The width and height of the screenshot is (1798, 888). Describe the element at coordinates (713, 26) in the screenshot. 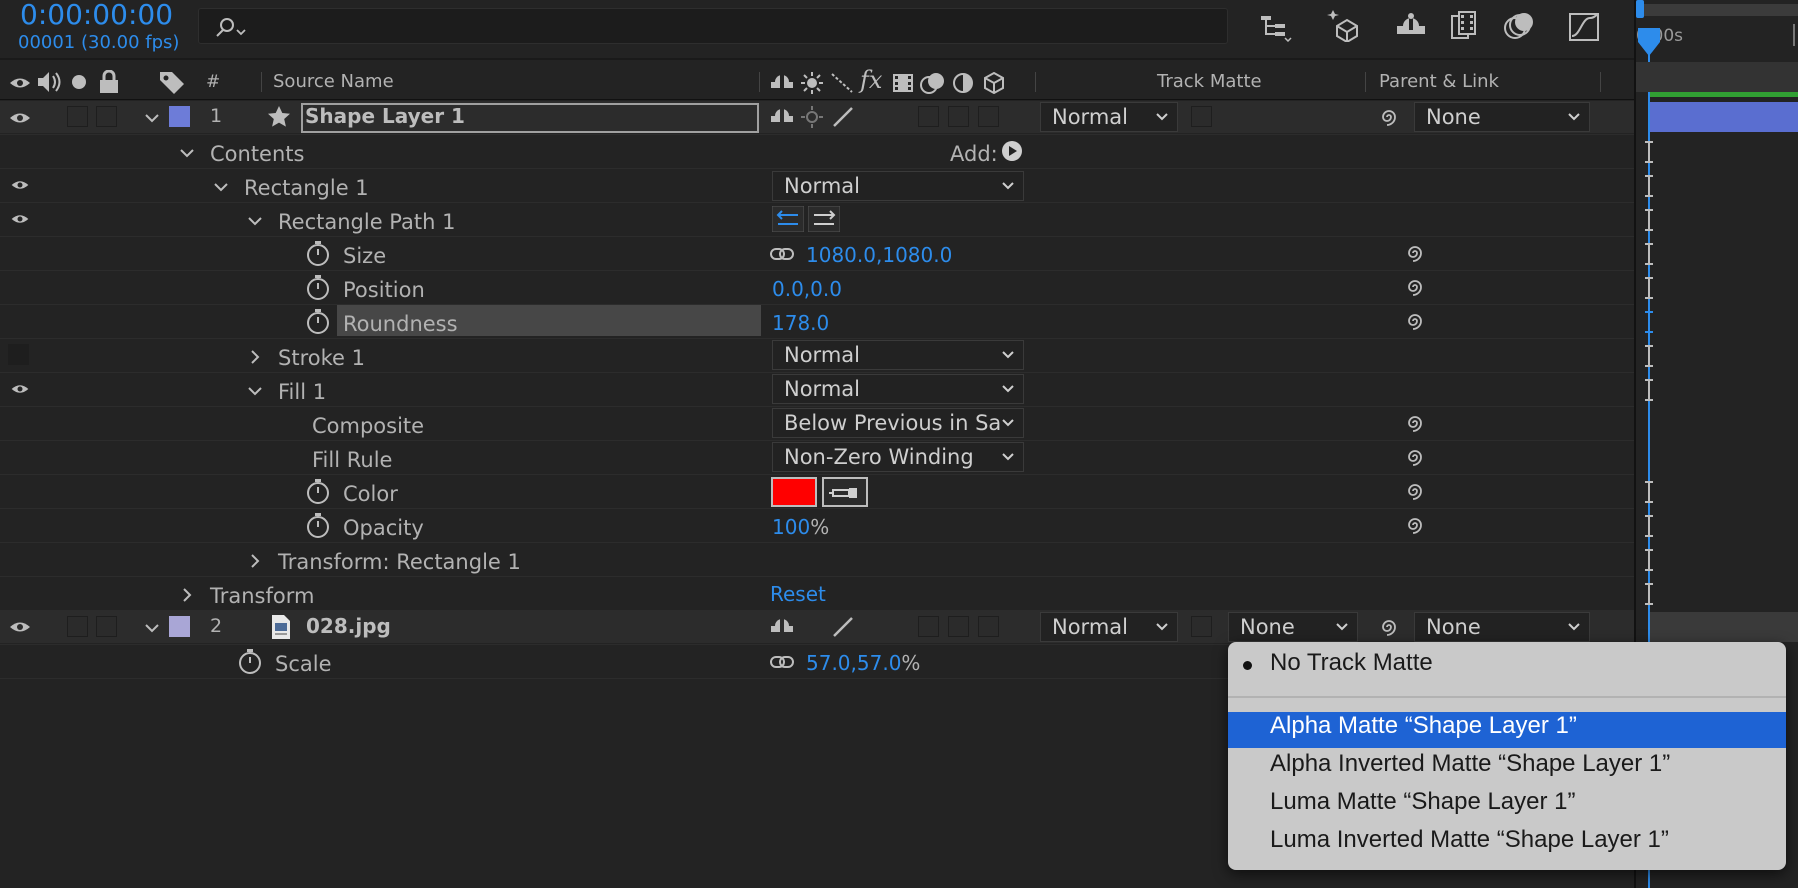

I see `search-field` at that location.